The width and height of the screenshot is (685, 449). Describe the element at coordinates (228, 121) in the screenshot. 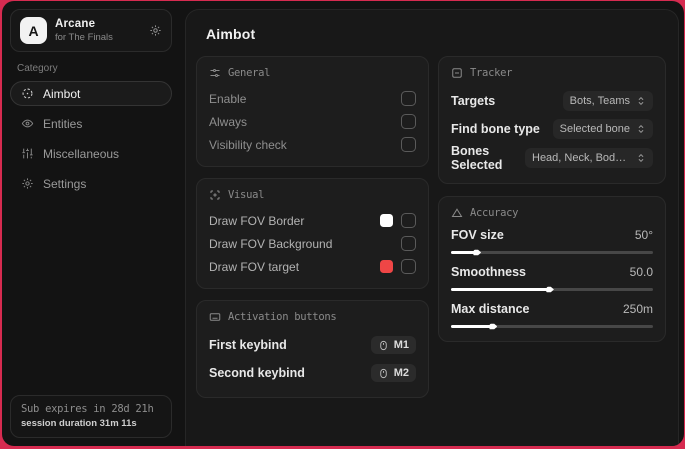

I see `setting-label: Always` at that location.